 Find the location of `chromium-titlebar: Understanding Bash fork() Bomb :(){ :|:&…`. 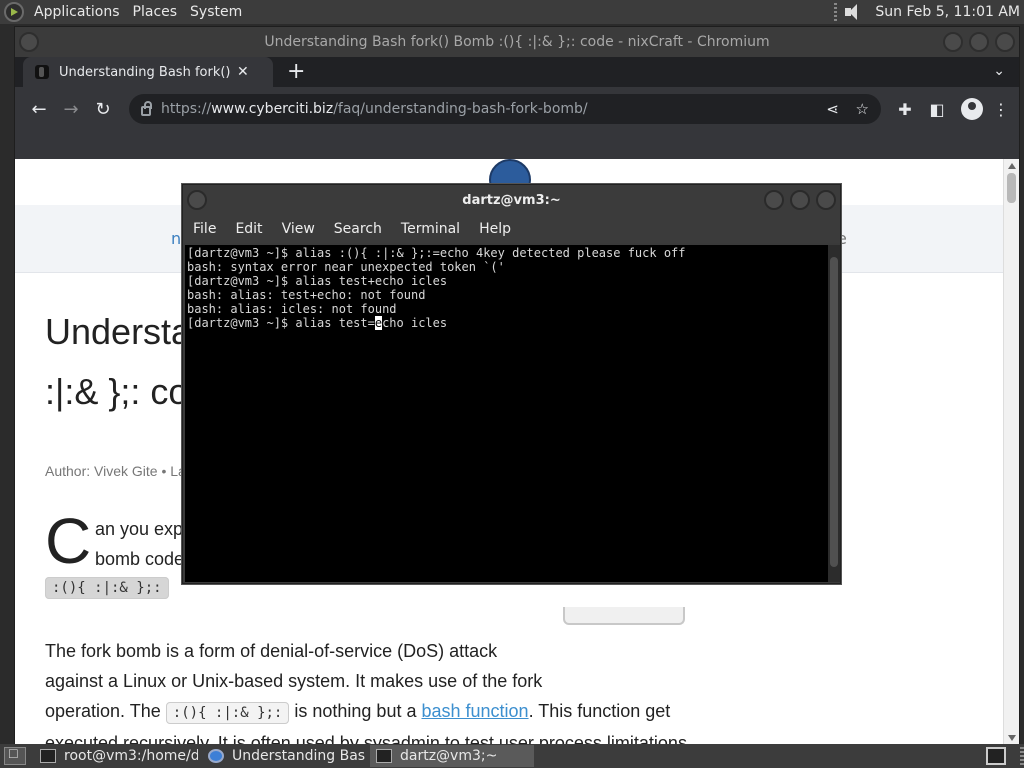

chromium-titlebar: Understanding Bash fork() Bomb :(){ :|:&… is located at coordinates (517, 42).